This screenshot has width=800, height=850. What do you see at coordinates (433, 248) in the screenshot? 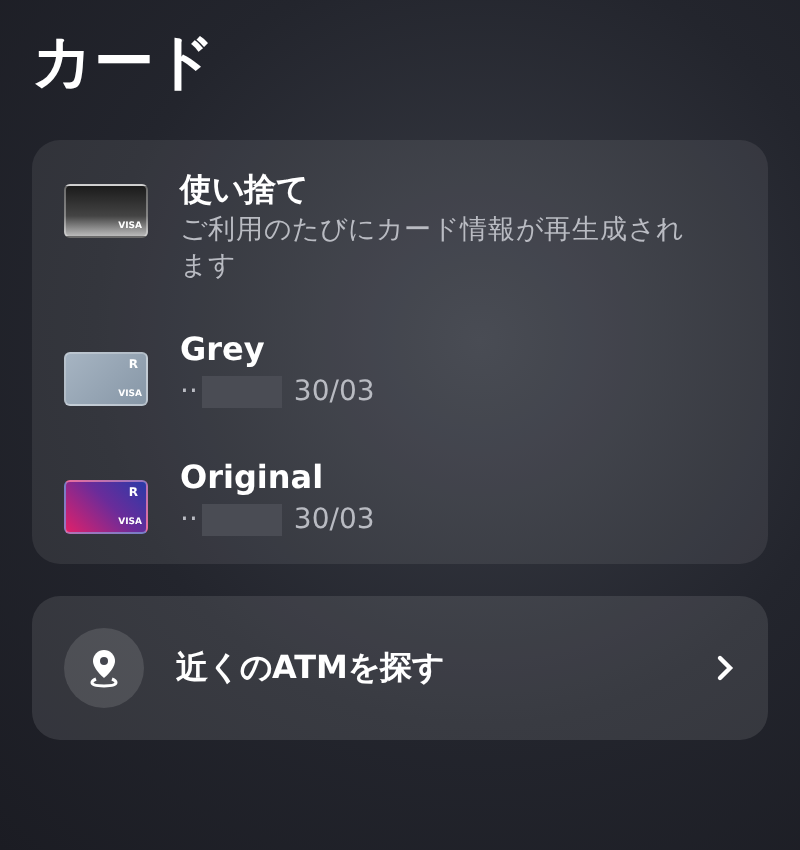
I see `card-description: ご利用のたびにカード情報が再生成されます` at bounding box center [433, 248].